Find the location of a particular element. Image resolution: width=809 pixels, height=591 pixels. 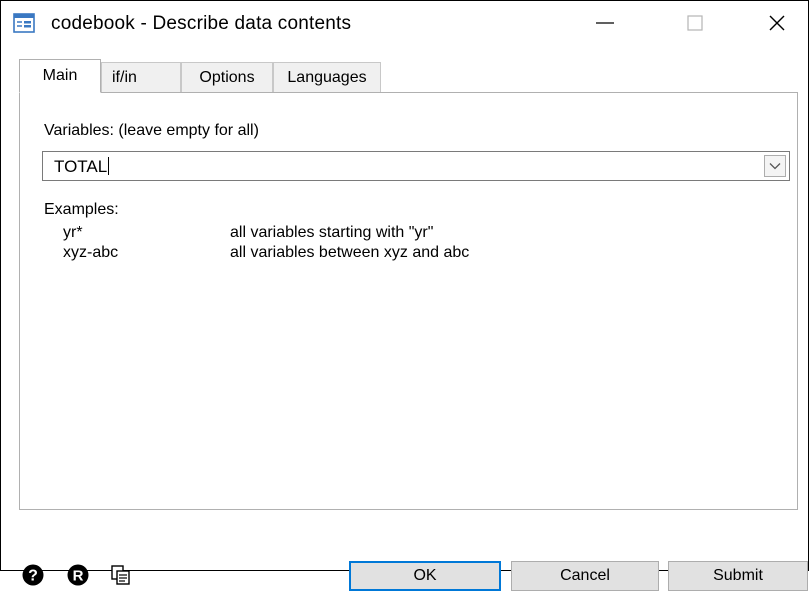

examples-label: Examples: is located at coordinates (81, 209).